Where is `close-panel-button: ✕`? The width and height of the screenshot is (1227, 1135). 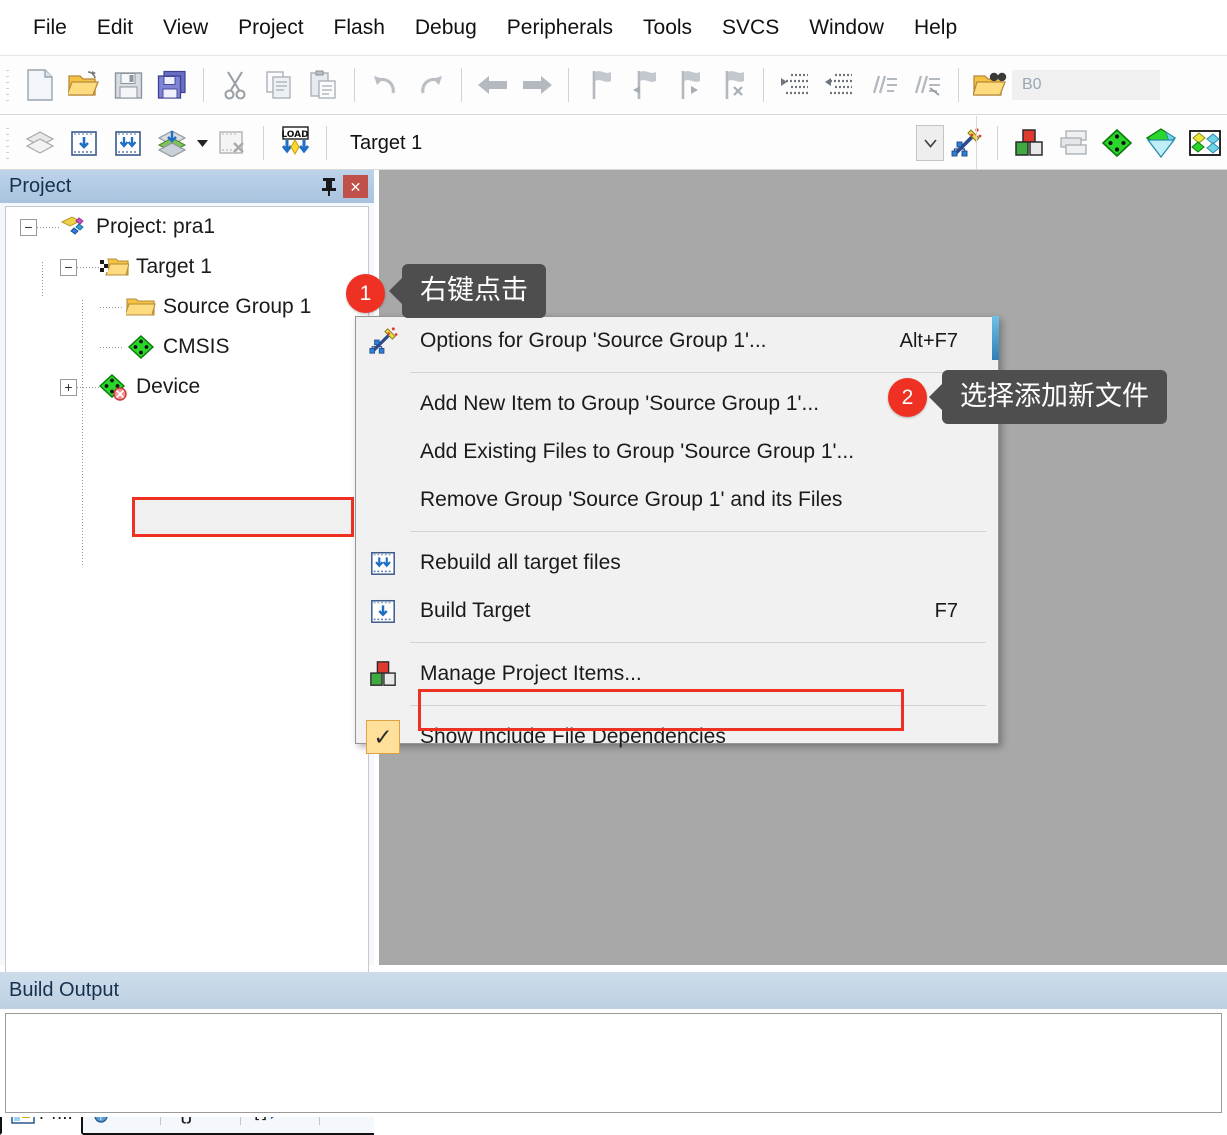
close-panel-button: ✕ is located at coordinates (355, 186).